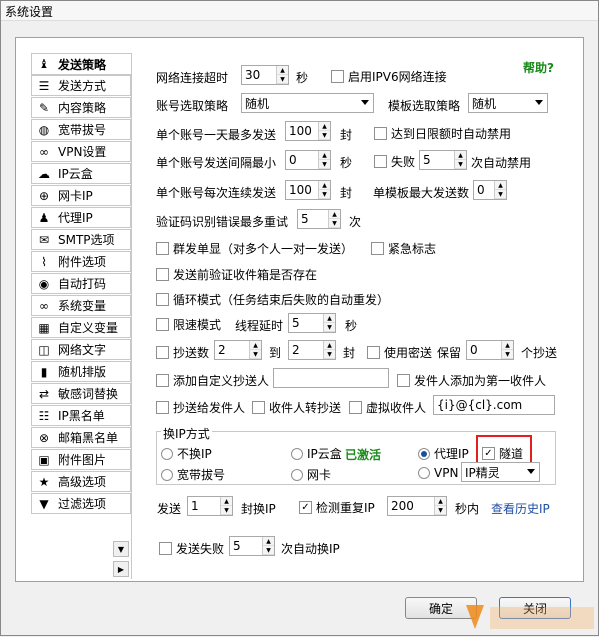 This screenshot has height=637, width=599. What do you see at coordinates (467, 509) in the screenshot?
I see `seconds-within: 秒内` at bounding box center [467, 509].